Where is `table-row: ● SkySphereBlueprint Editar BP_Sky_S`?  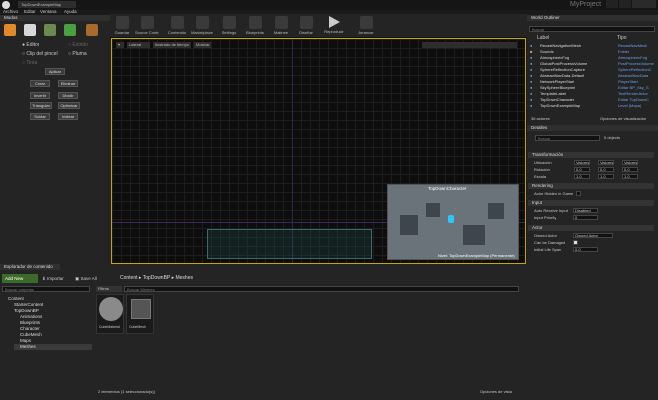
table-row: ● SkySphereBlueprint Editar BP_Sky_S is located at coordinates (591, 88).